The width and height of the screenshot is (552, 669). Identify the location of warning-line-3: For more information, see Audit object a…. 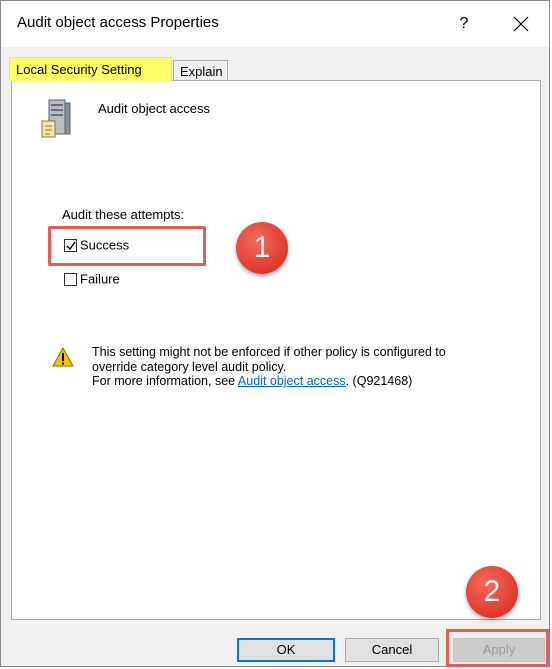
(307, 381).